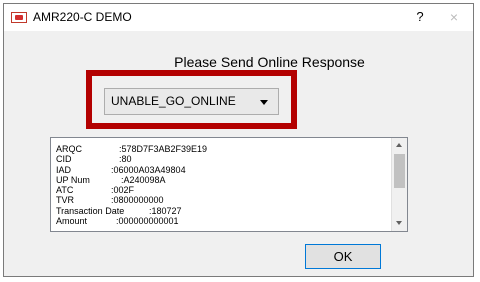 This screenshot has height=282, width=480. What do you see at coordinates (269, 62) in the screenshot?
I see `prompt-text: Please Send Online Response` at bounding box center [269, 62].